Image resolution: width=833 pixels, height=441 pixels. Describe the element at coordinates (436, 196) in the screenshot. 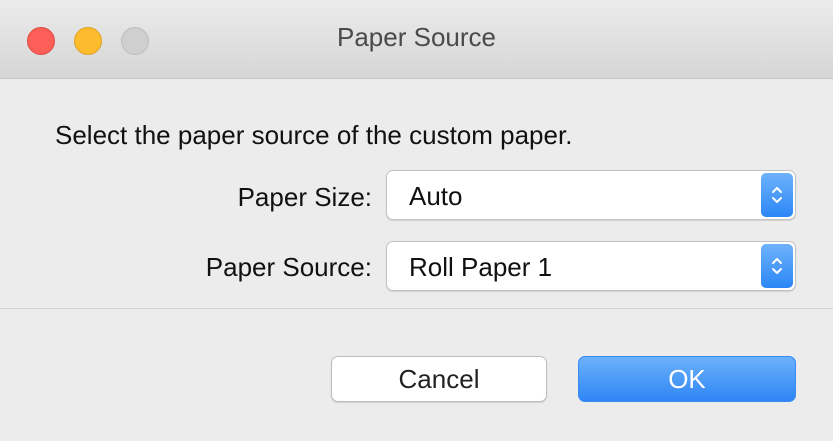

I see `paper-size-value: Auto` at that location.